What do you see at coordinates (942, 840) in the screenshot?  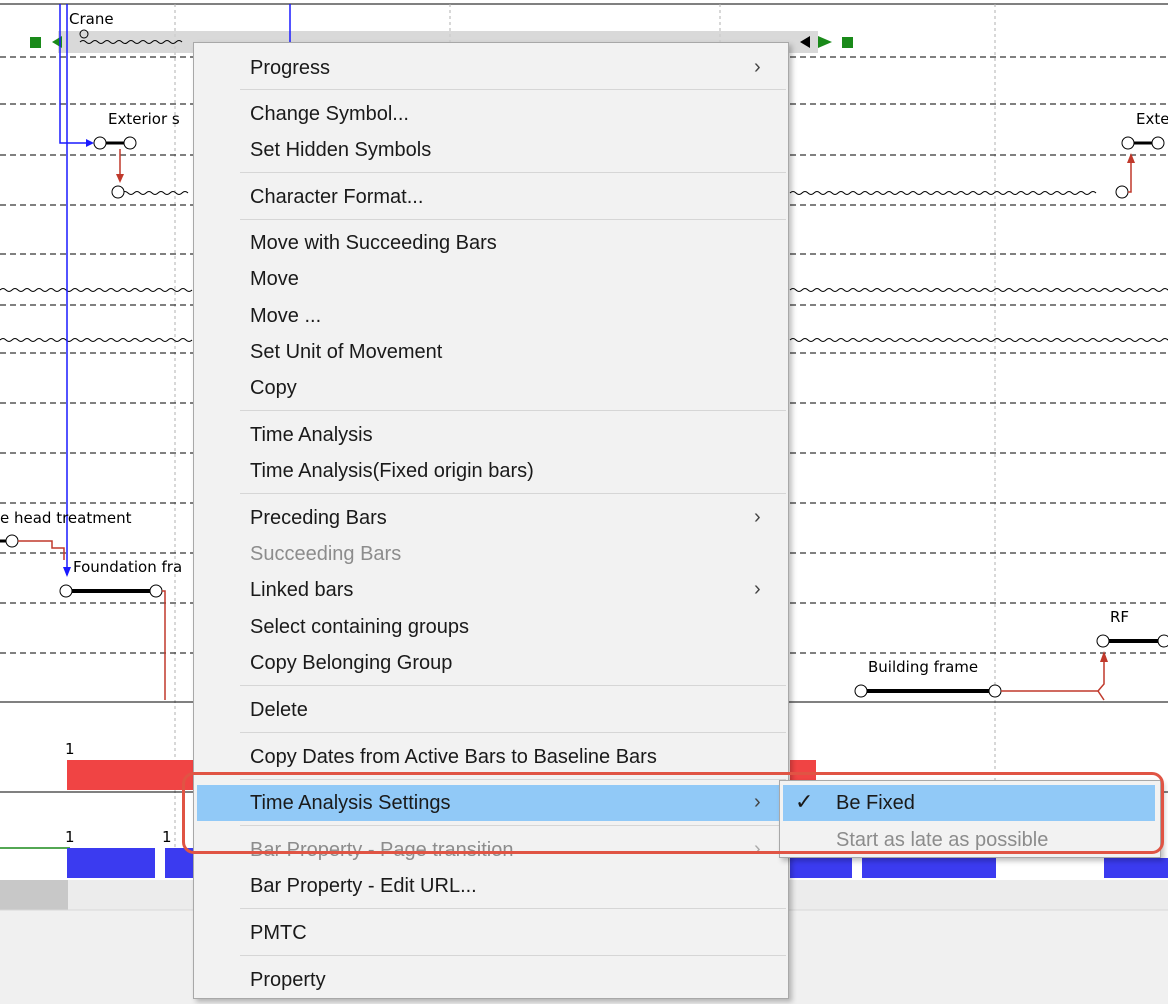 I see `submenu-item-label: Start as late as possible` at bounding box center [942, 840].